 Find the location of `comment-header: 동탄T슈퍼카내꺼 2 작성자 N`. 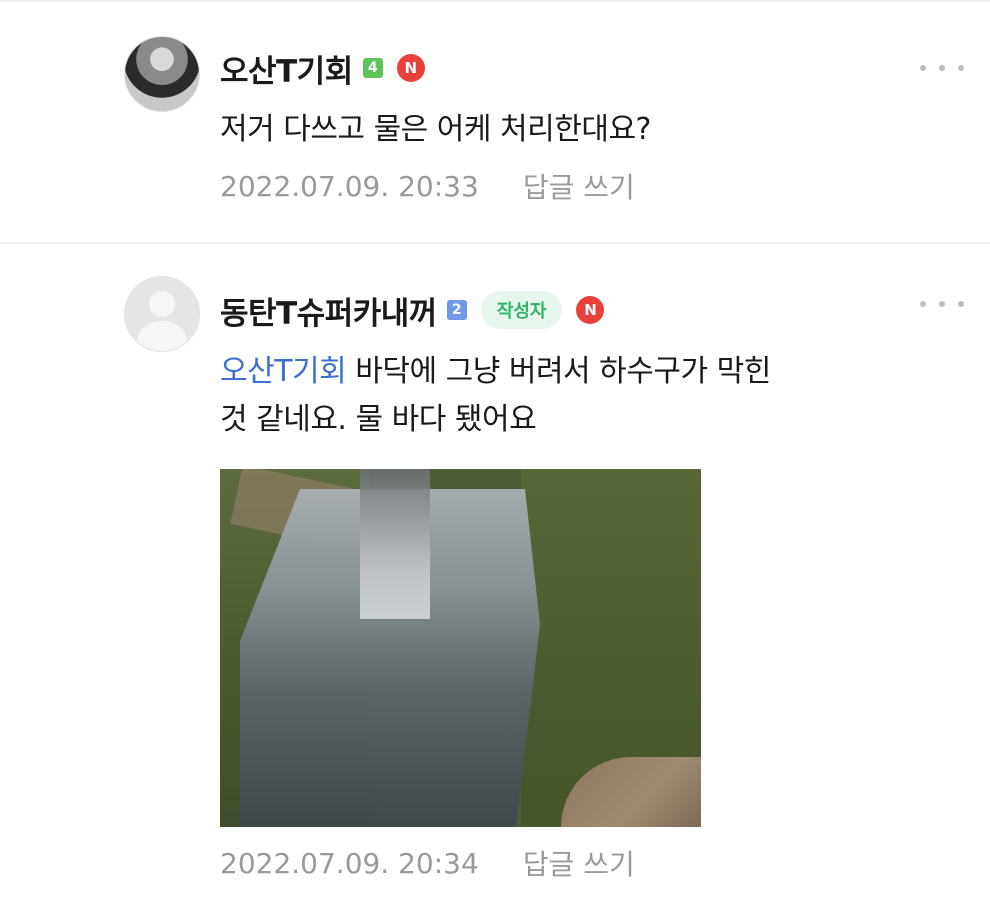

comment-header: 동탄T슈퍼카내꺼 2 작성자 N is located at coordinates (412, 310).